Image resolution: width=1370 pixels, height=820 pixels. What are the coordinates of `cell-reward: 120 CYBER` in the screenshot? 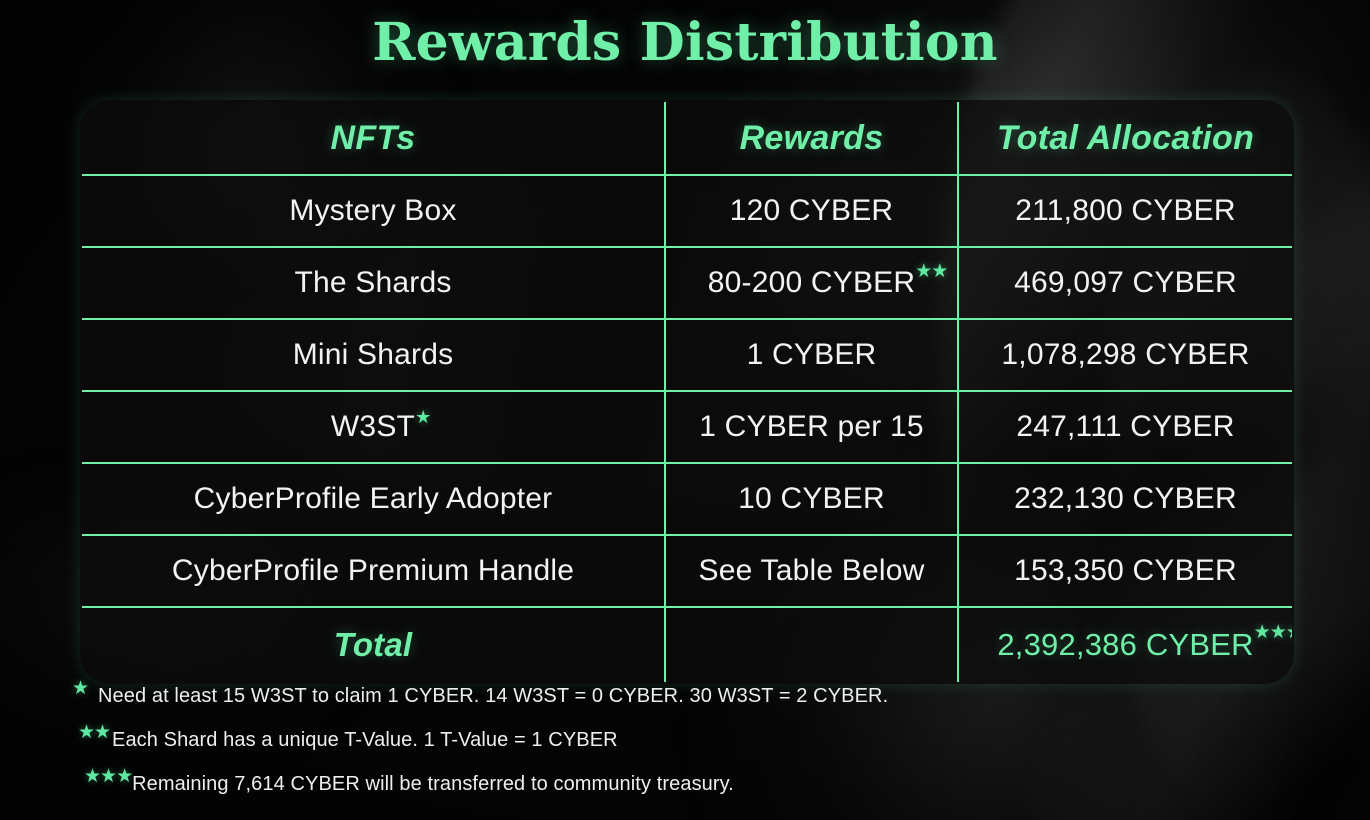 It's located at (811, 211).